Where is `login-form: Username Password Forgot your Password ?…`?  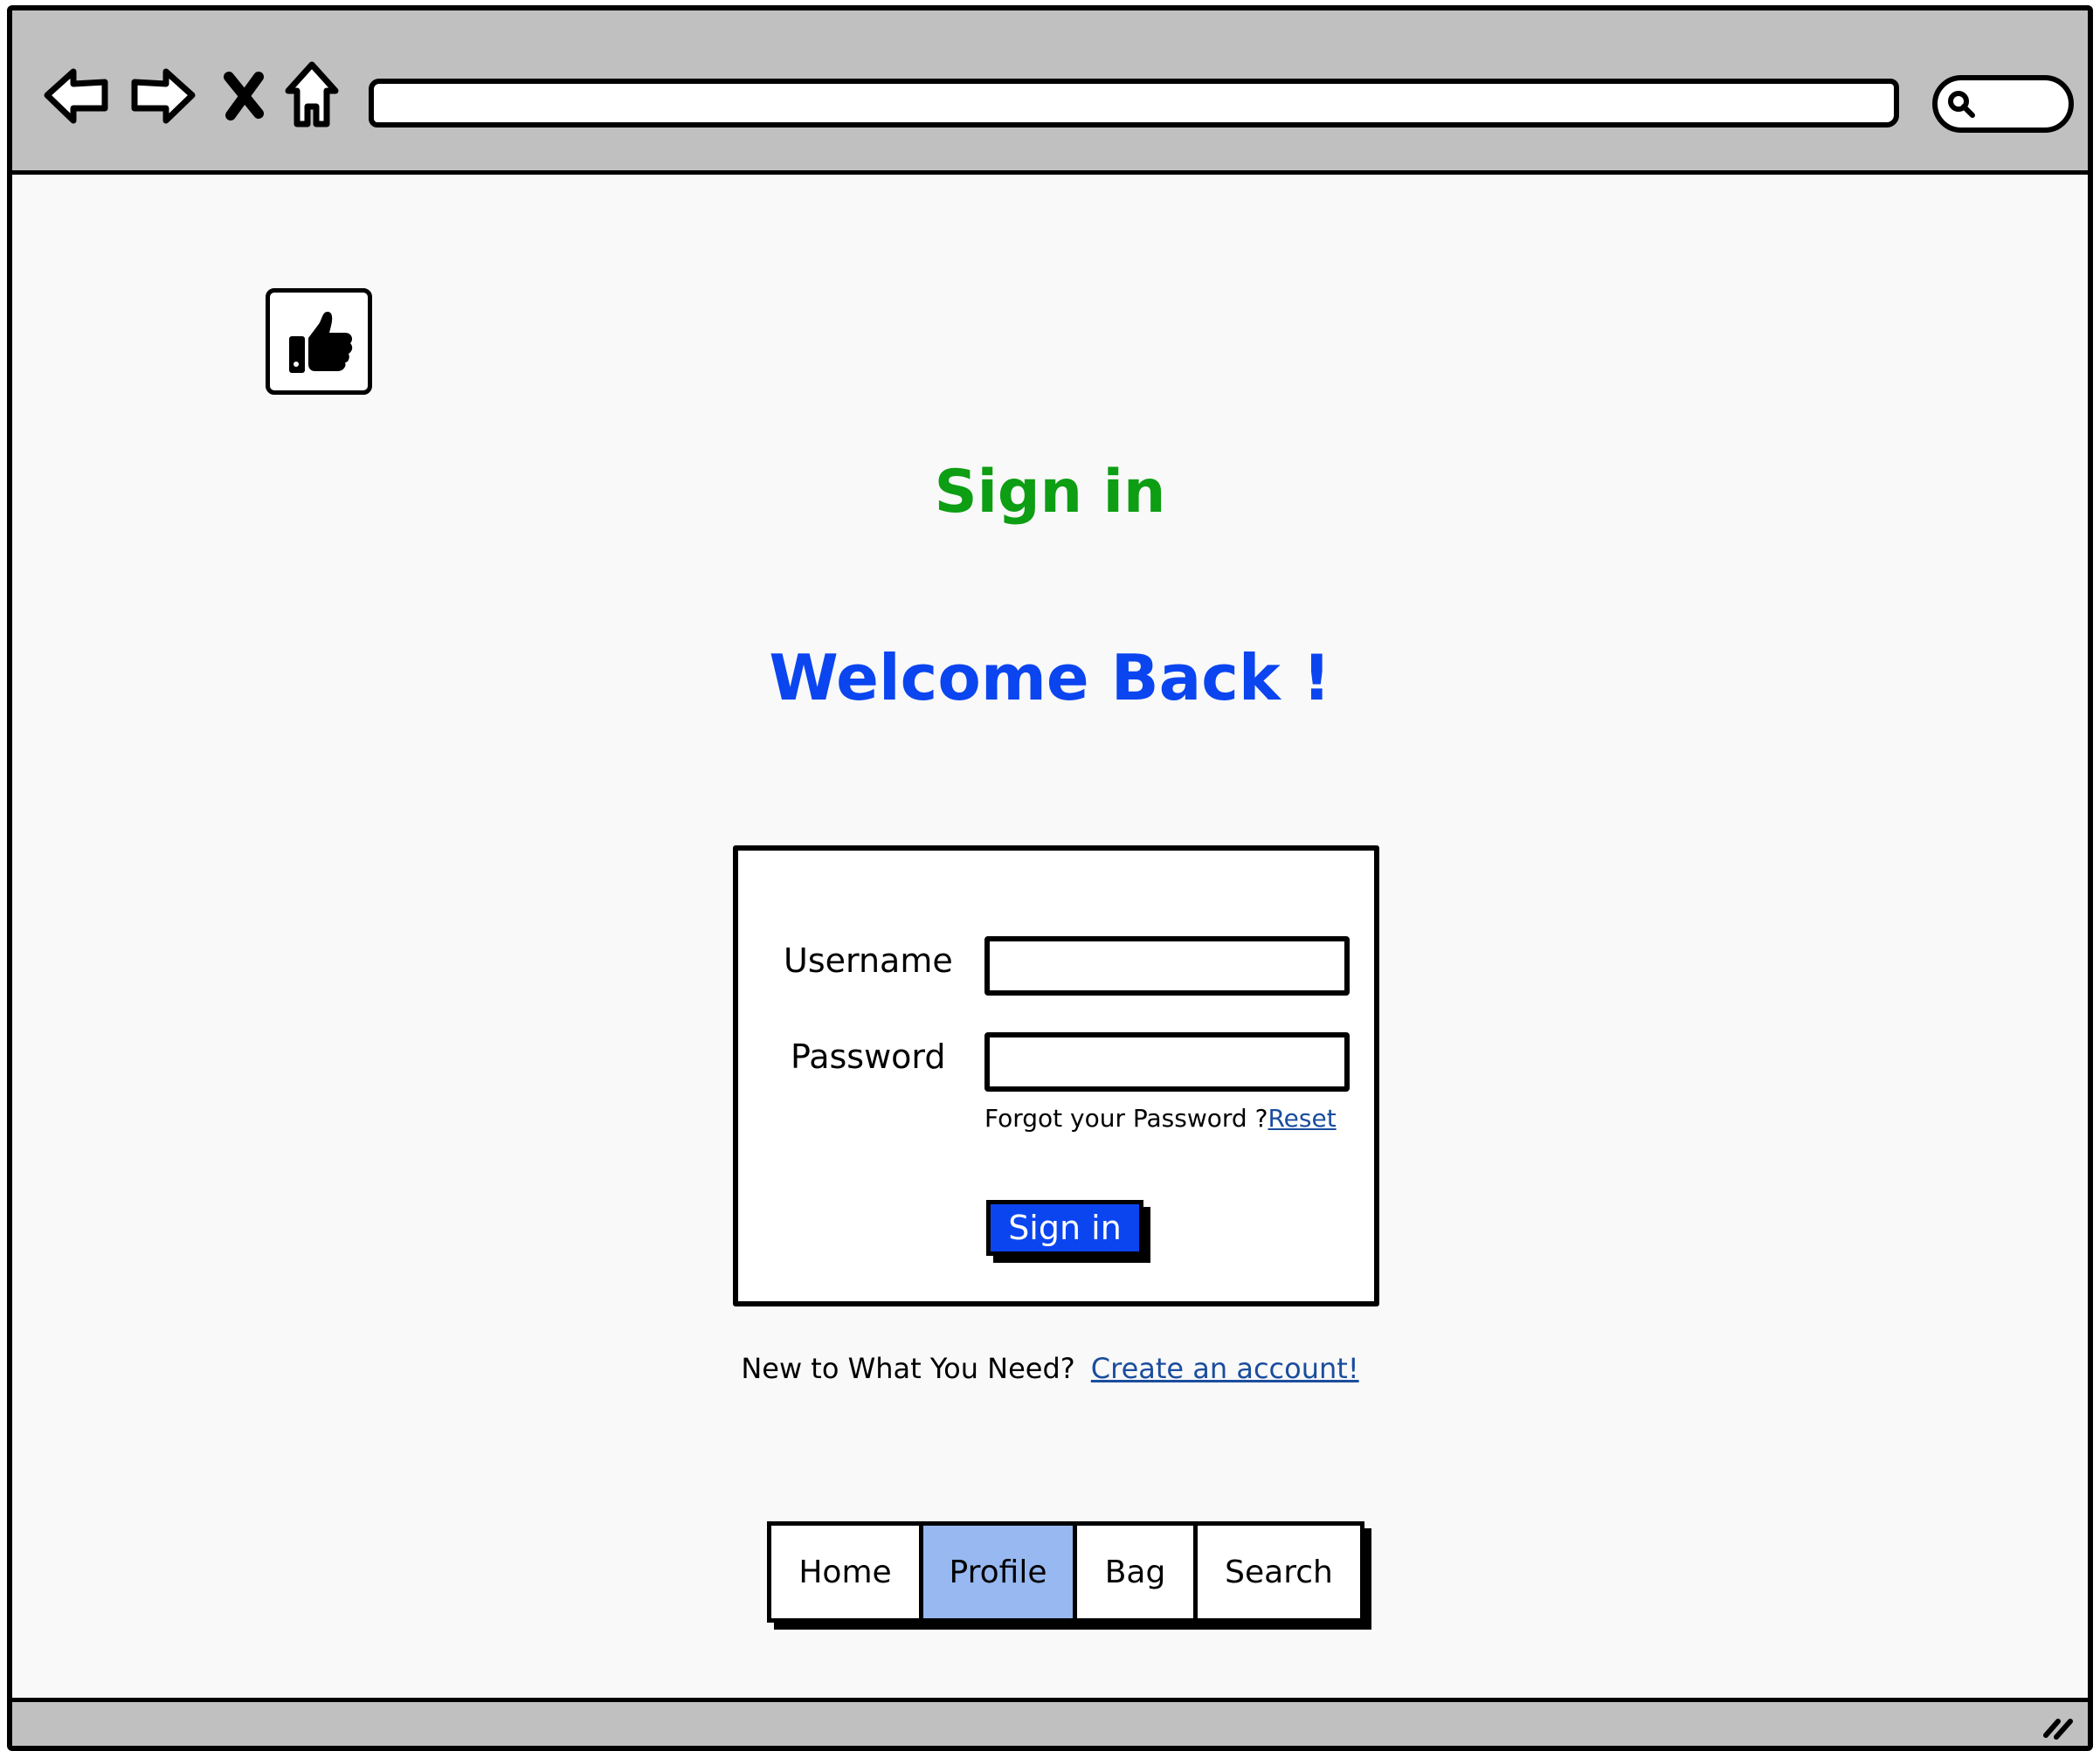 login-form: Username Password Forgot your Password ?… is located at coordinates (1056, 1075).